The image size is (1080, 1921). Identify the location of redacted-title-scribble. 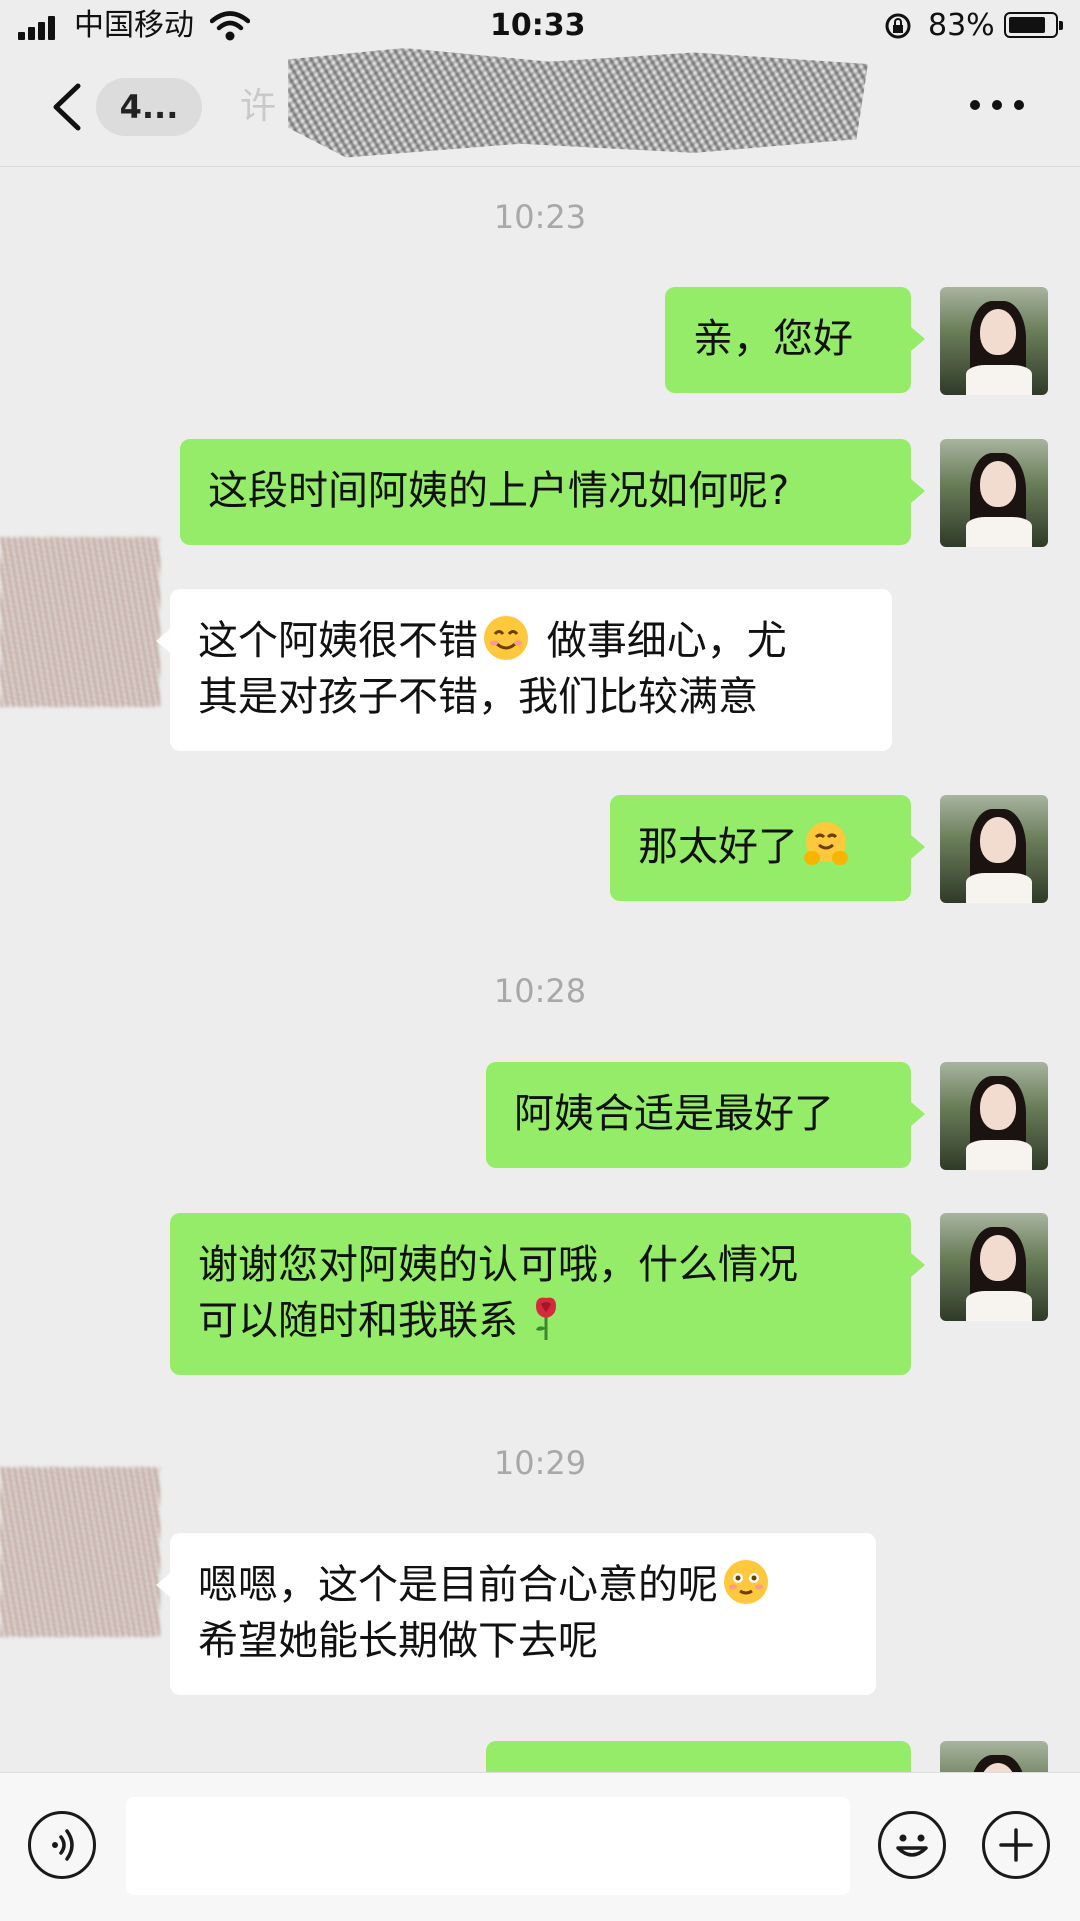
(578, 103).